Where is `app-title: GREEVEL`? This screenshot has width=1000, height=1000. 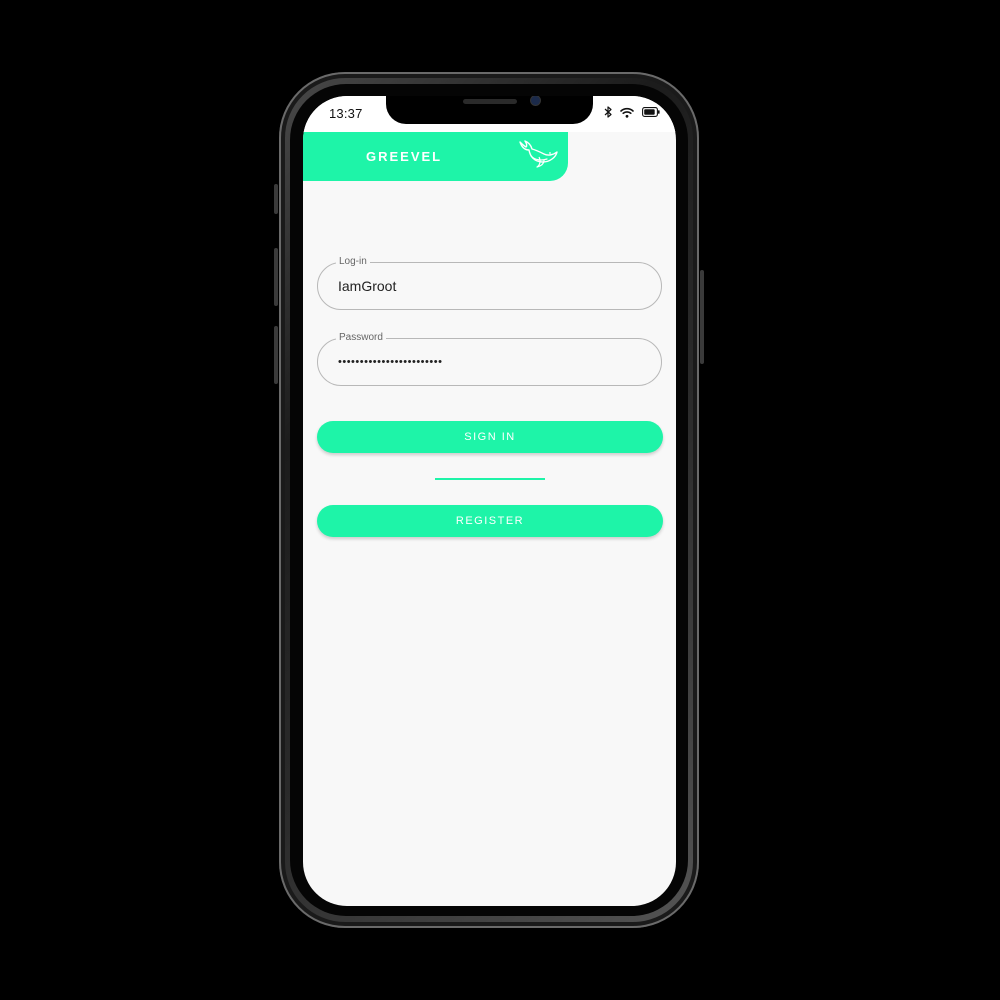 app-title: GREEVEL is located at coordinates (404, 156).